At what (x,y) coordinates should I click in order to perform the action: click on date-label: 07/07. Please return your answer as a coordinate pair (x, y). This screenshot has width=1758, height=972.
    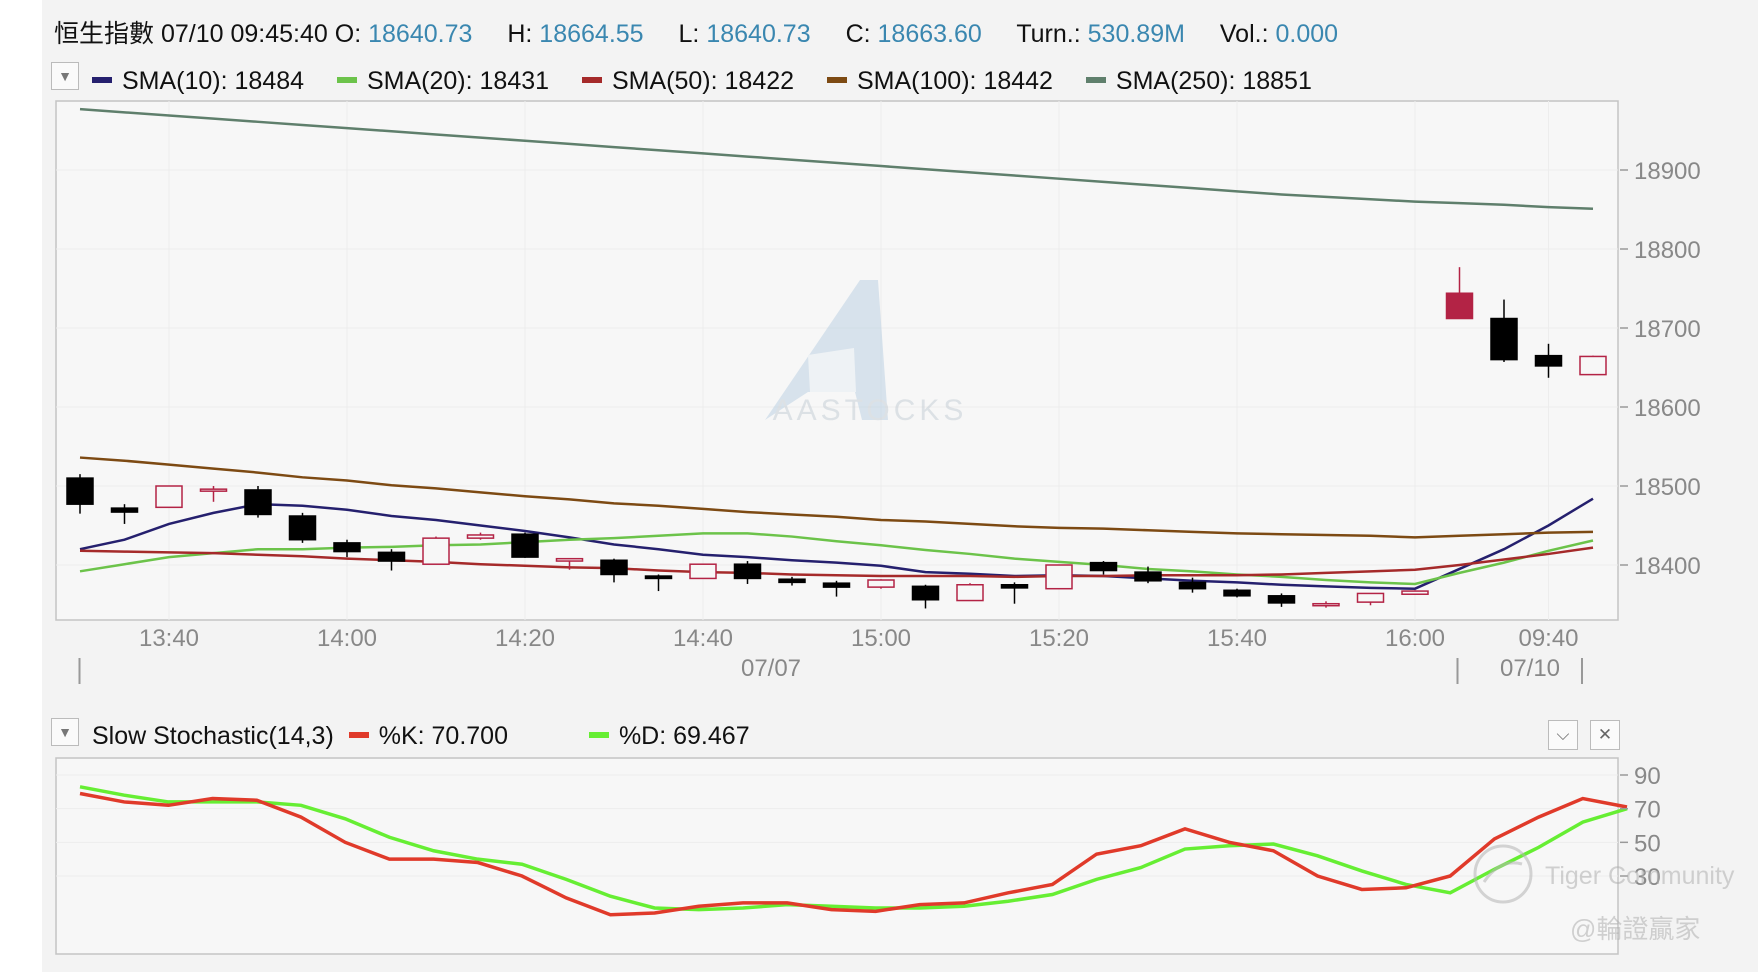
    Looking at the image, I should click on (771, 668).